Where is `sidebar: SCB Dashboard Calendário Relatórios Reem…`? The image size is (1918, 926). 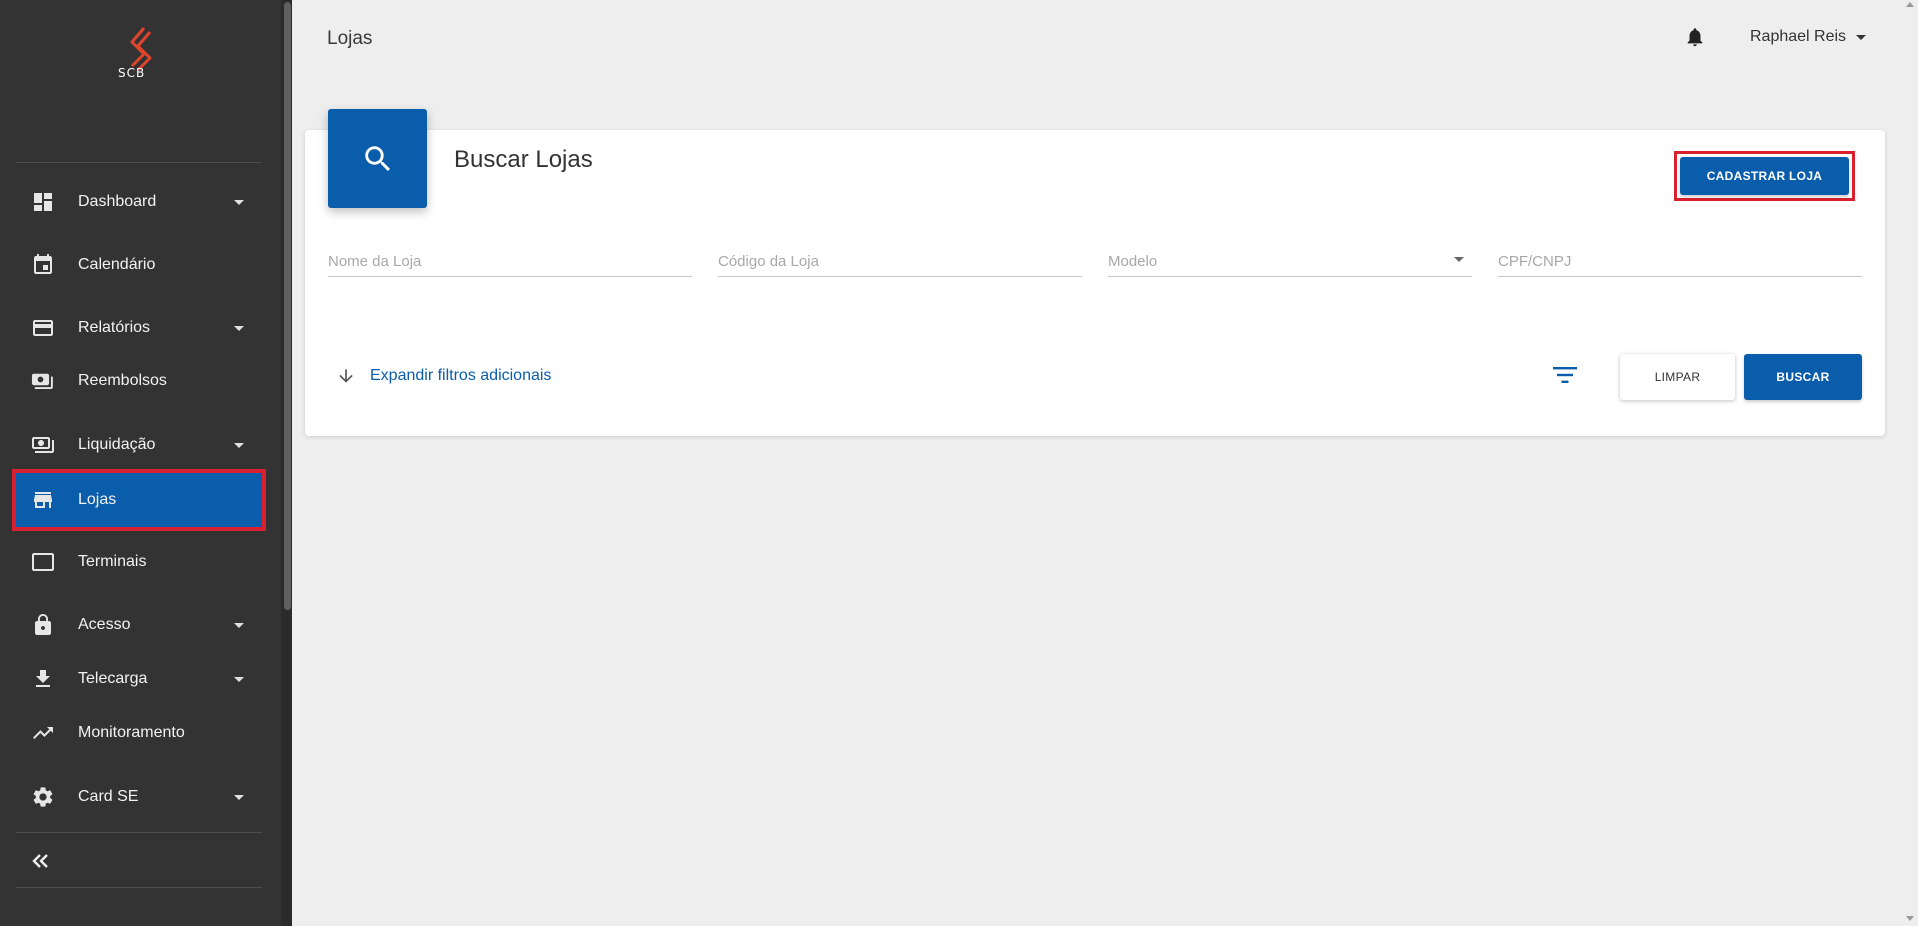
sidebar: SCB Dashboard Calendário Relatórios Reem… is located at coordinates (140, 463).